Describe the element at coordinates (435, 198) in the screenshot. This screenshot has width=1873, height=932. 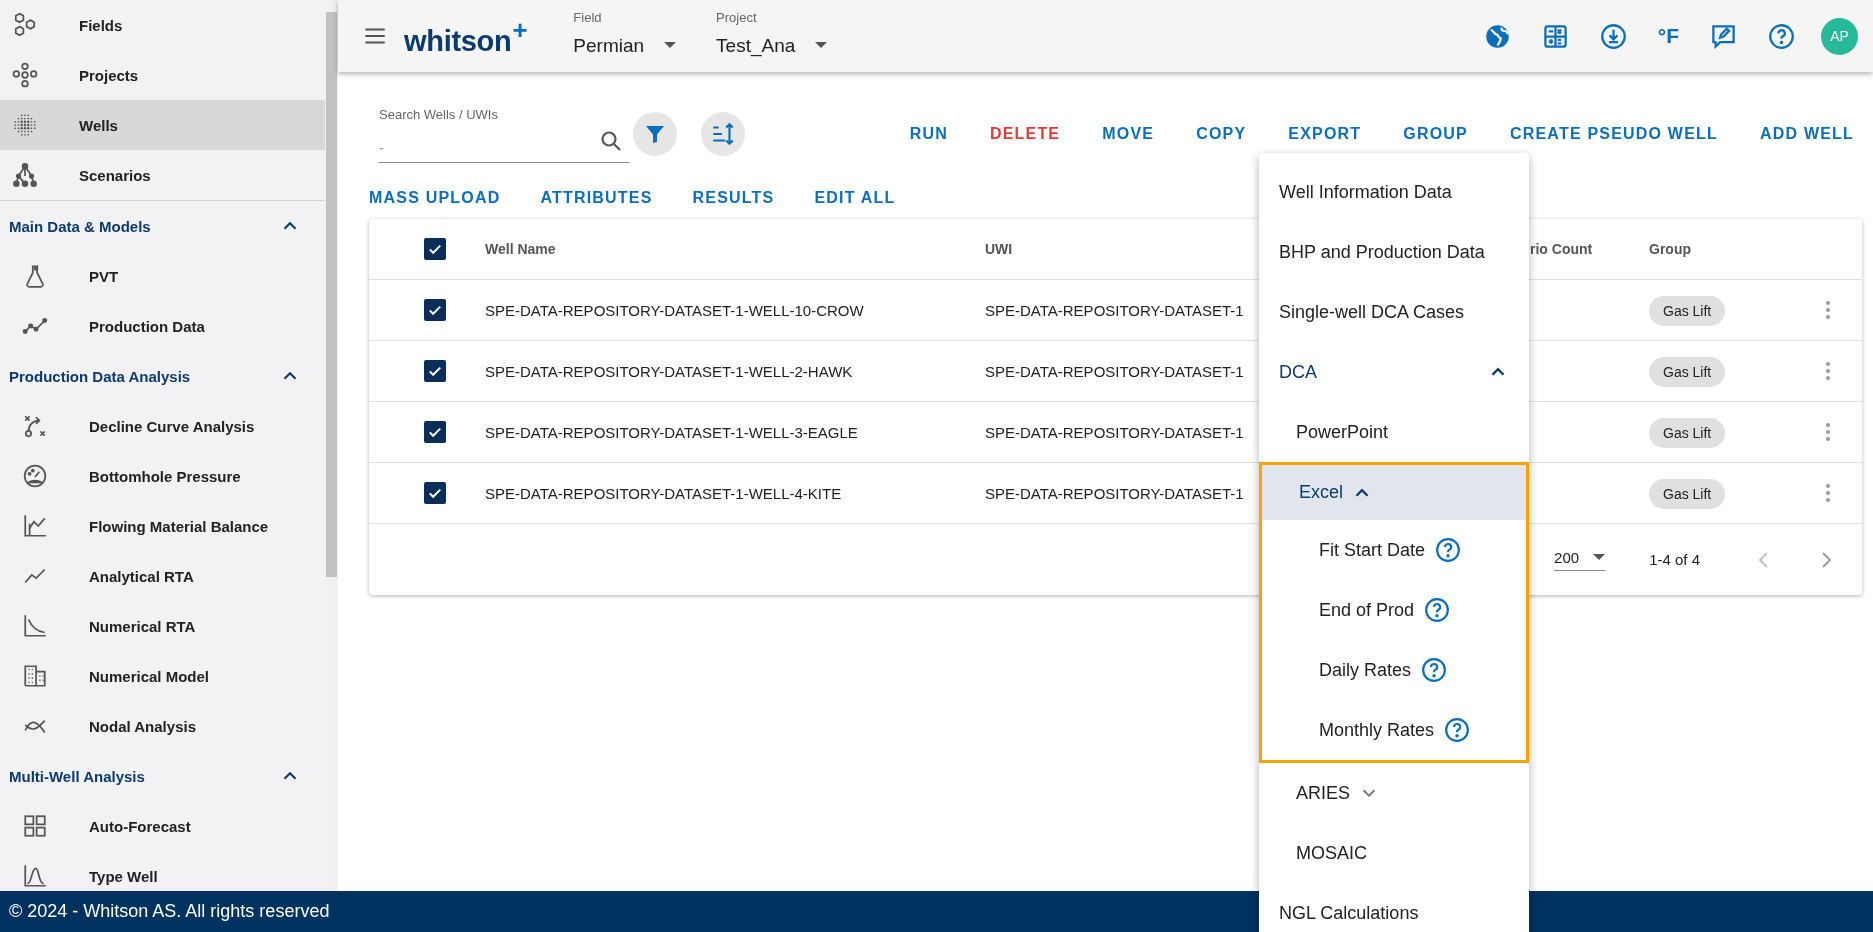
I see `action-button: MASS UPLOAD` at that location.